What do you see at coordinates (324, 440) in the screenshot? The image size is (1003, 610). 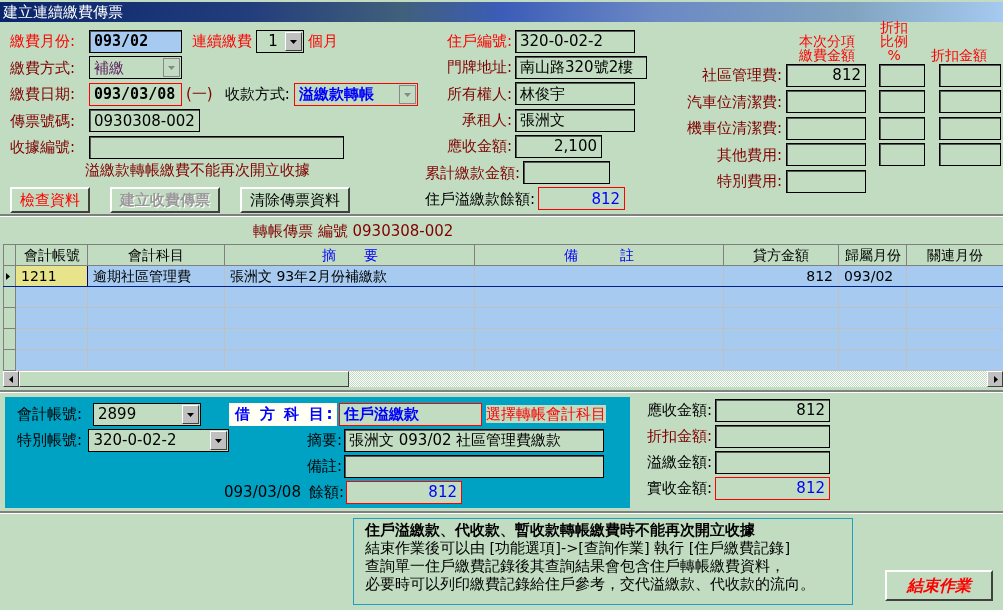 I see `field-label: 摘要:` at bounding box center [324, 440].